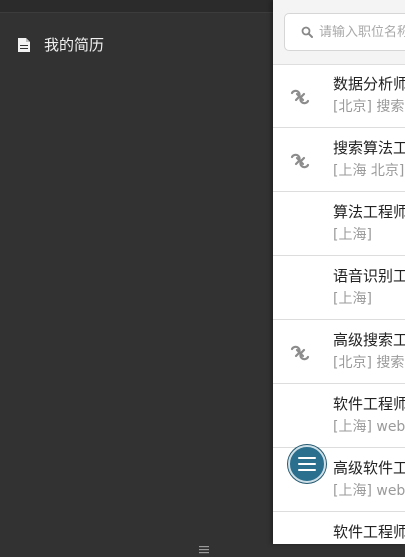 This screenshot has height=557, width=405. What do you see at coordinates (339, 160) in the screenshot?
I see `job-list-item: 搜索算法工程师 [上海 北京]` at bounding box center [339, 160].